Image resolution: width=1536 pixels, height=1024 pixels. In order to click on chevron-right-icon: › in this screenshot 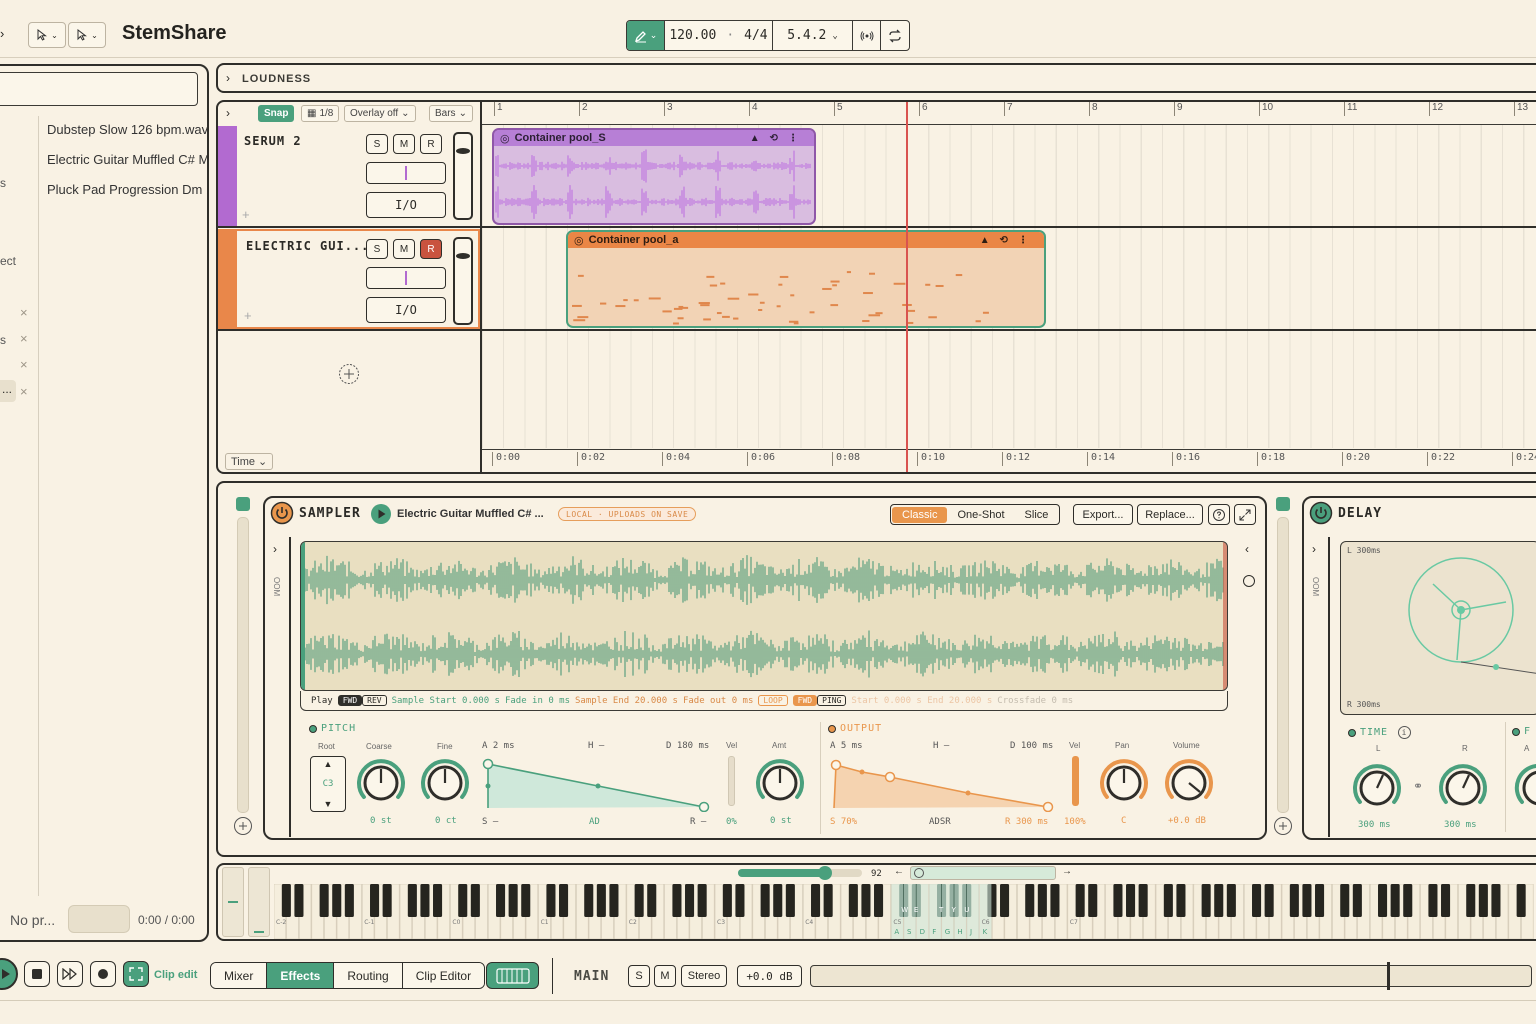, I will do `click(275, 549)`.